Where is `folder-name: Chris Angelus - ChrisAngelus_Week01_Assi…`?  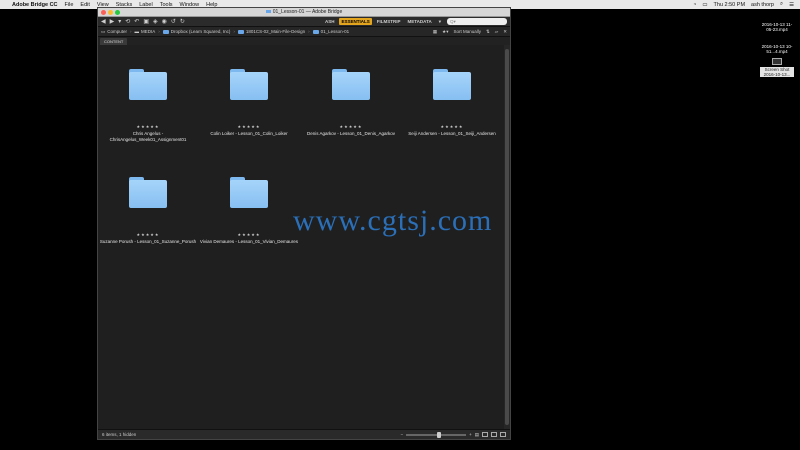 folder-name: Chris Angelus - ChrisAngelus_Week01_Assi… is located at coordinates (148, 136).